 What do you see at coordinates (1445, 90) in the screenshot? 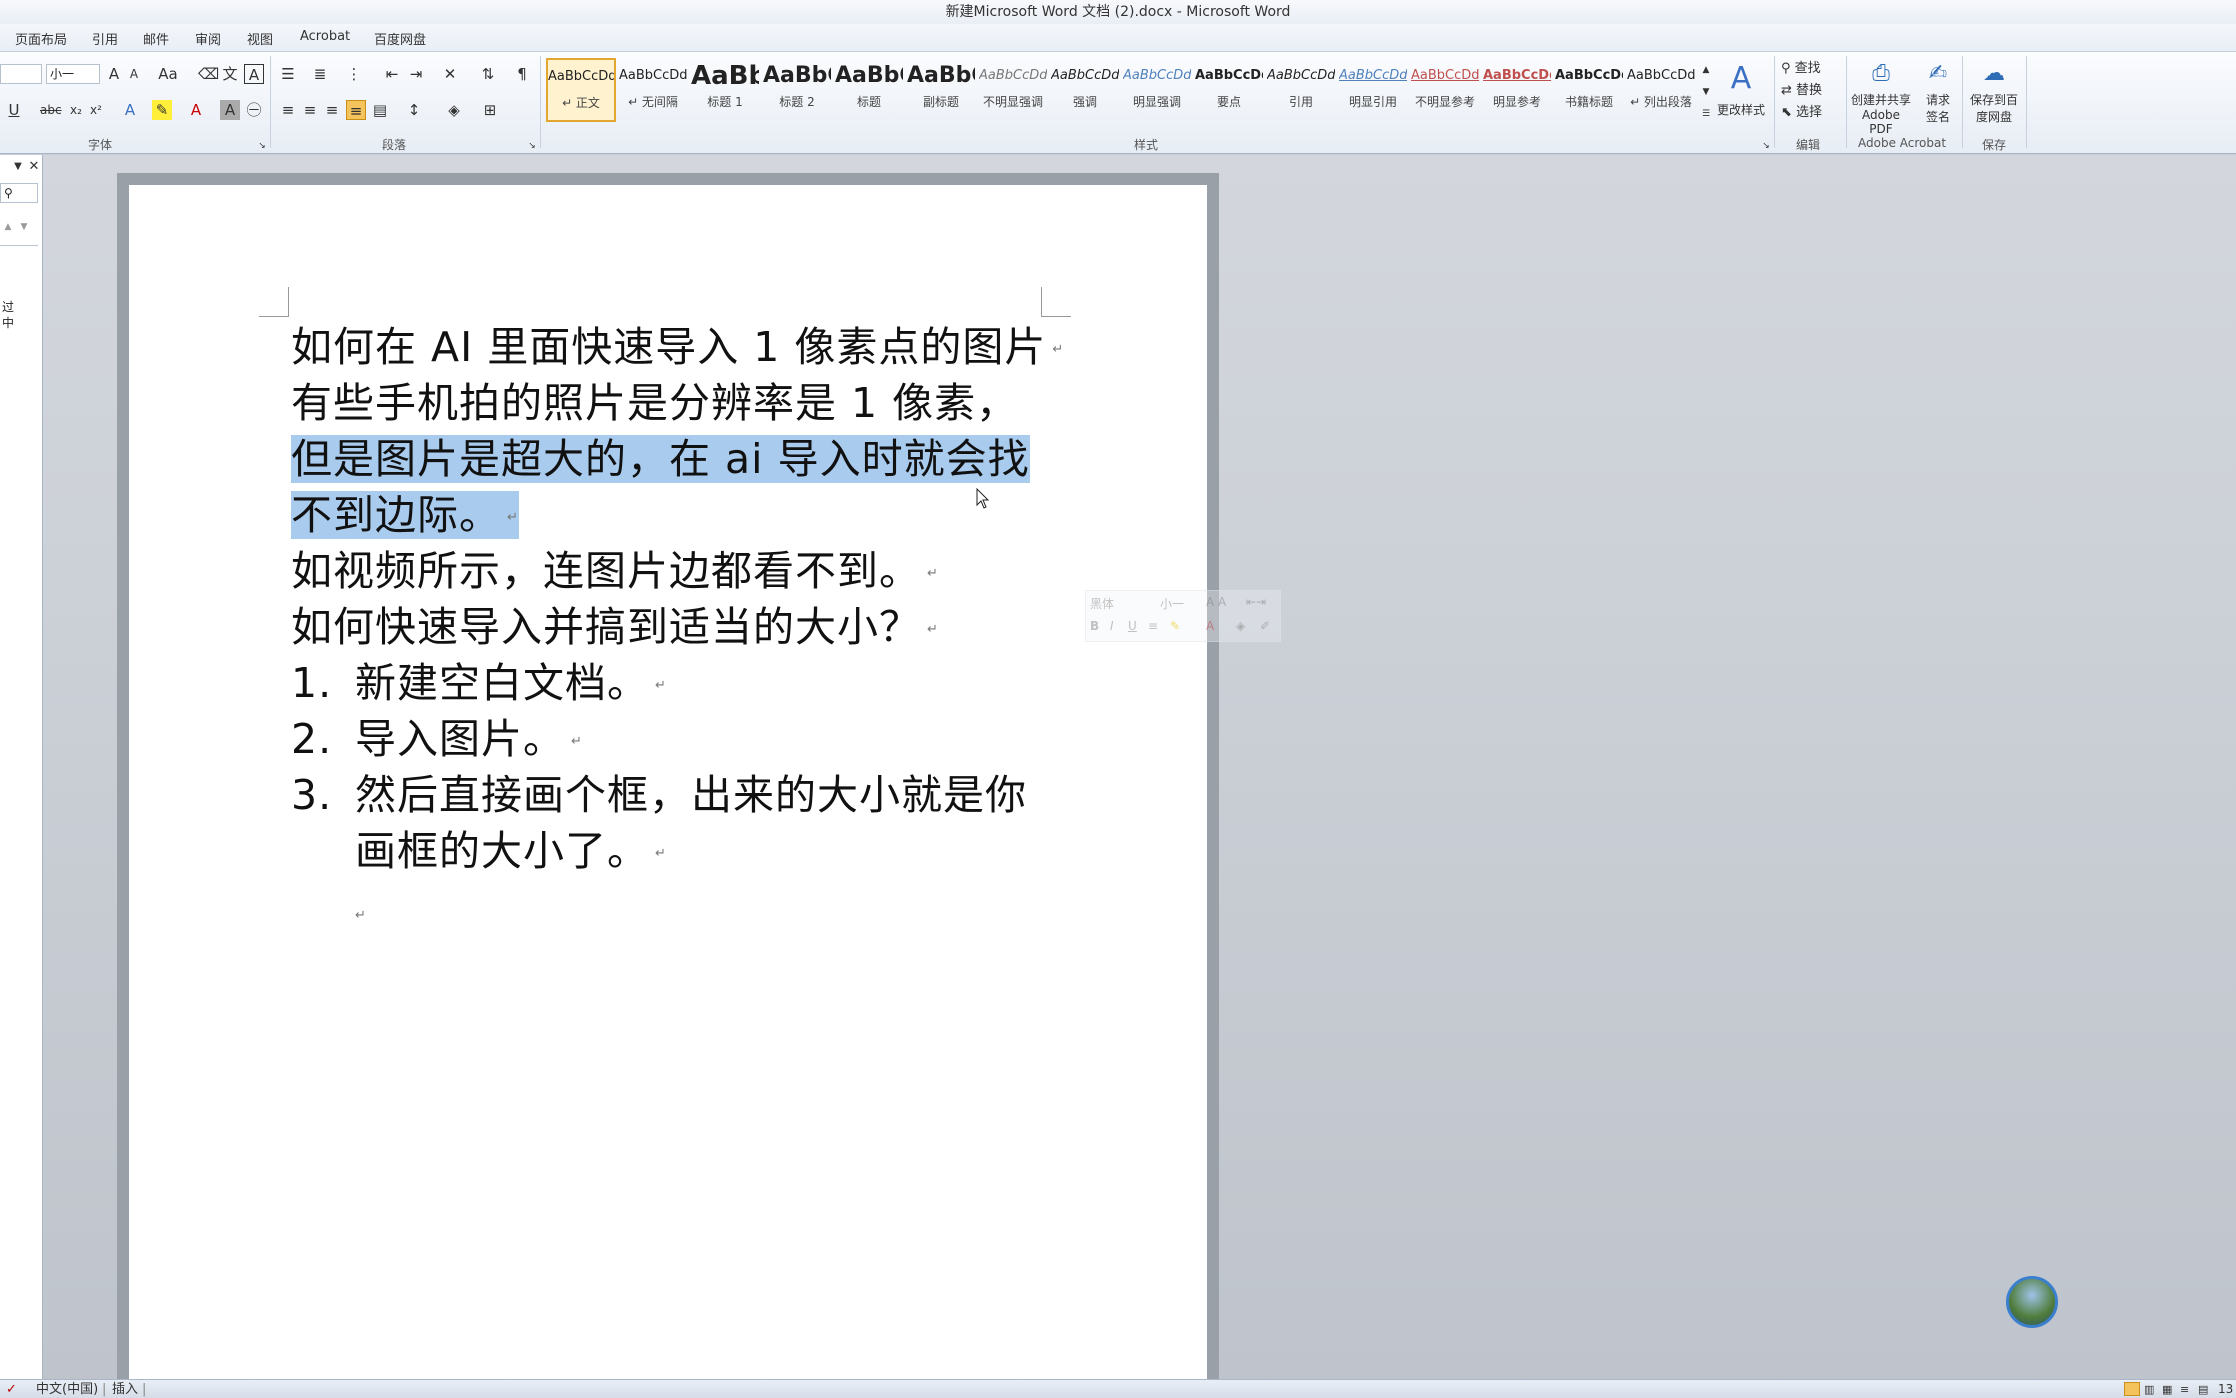
I see `style-subtle-reference: AaBbCcDd 不明显参考` at bounding box center [1445, 90].